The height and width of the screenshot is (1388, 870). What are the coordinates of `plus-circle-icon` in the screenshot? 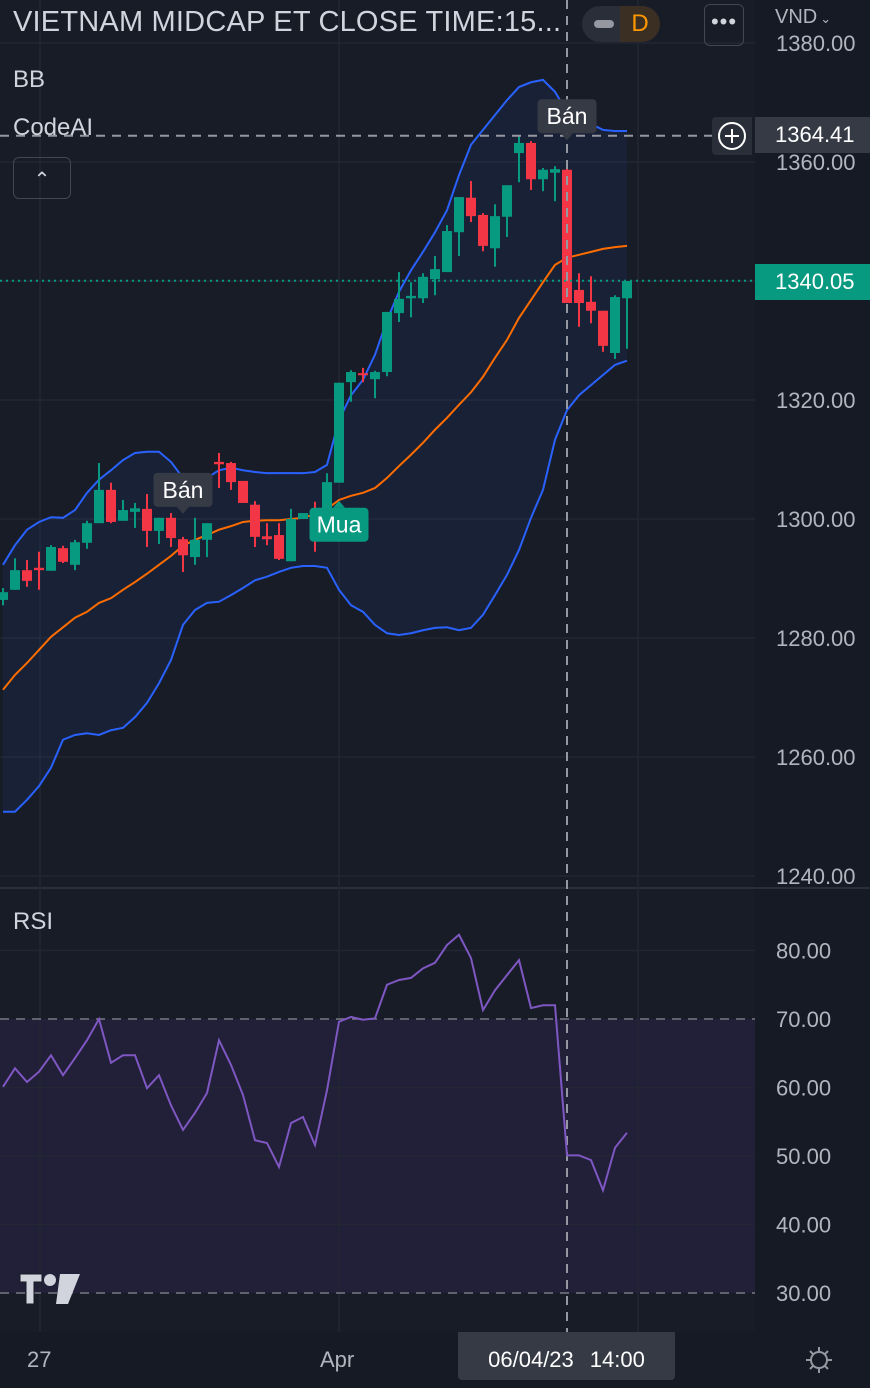 It's located at (732, 136).